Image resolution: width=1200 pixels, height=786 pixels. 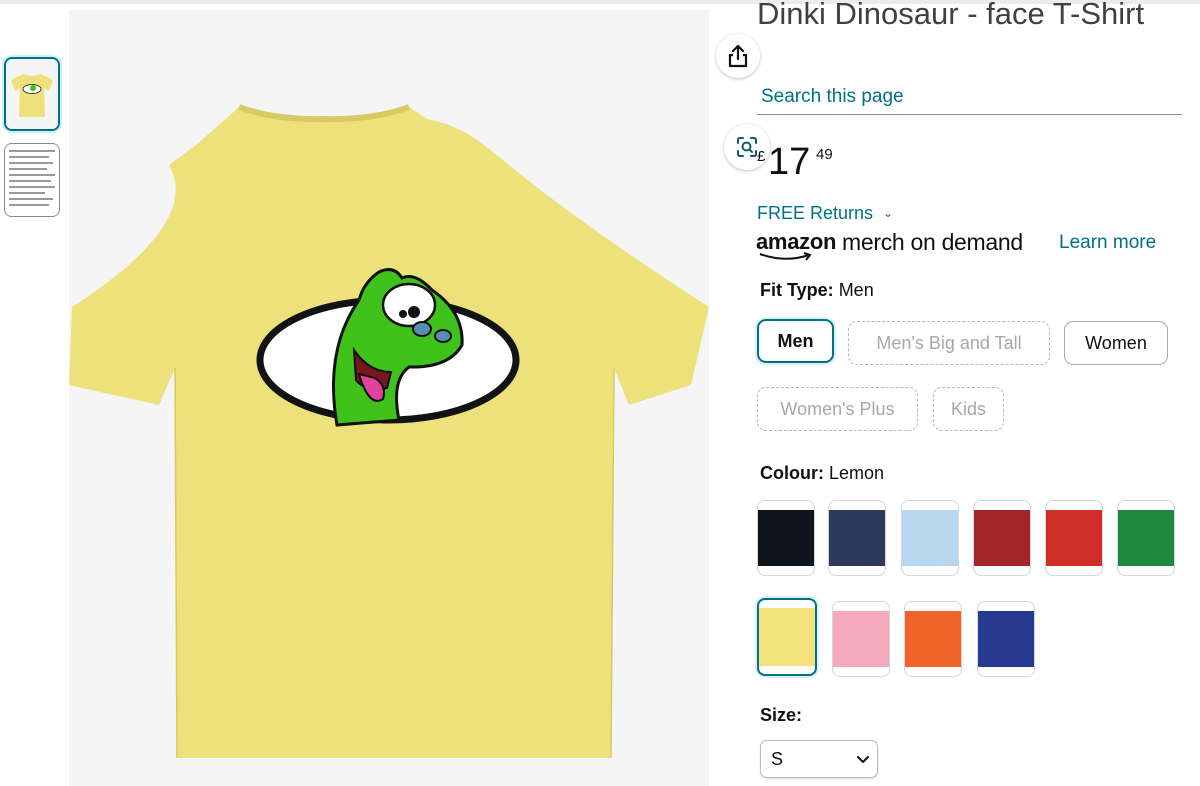 What do you see at coordinates (789, 162) in the screenshot?
I see `price-whole: 17` at bounding box center [789, 162].